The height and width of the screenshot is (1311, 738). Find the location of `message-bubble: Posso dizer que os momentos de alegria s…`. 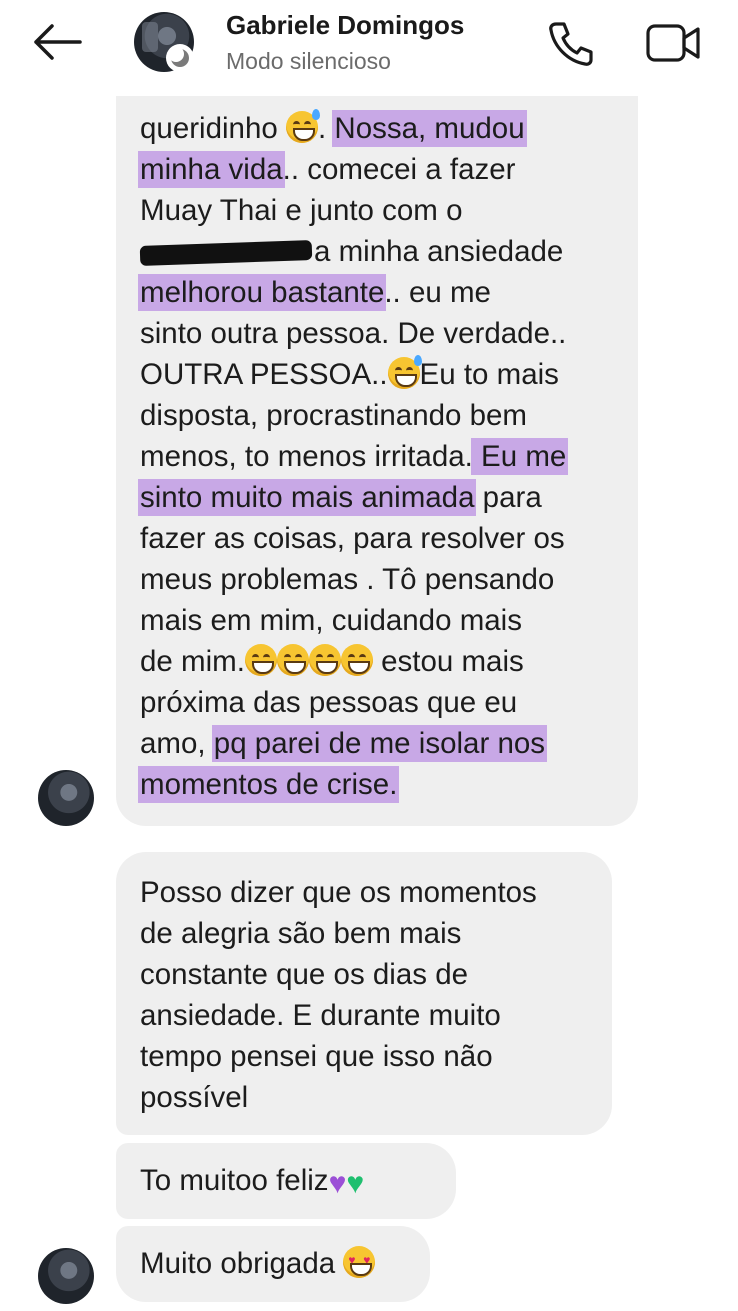

message-bubble: Posso dizer que os momentos de alegria s… is located at coordinates (364, 993).